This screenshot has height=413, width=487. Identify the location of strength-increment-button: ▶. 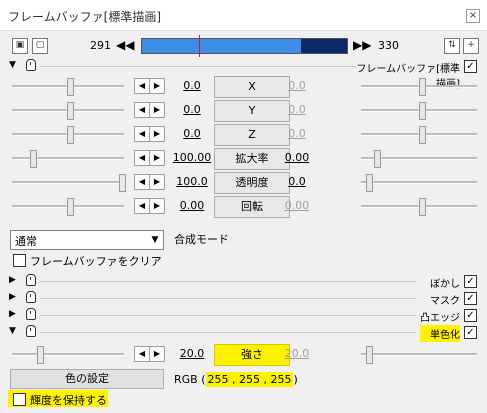
(157, 354).